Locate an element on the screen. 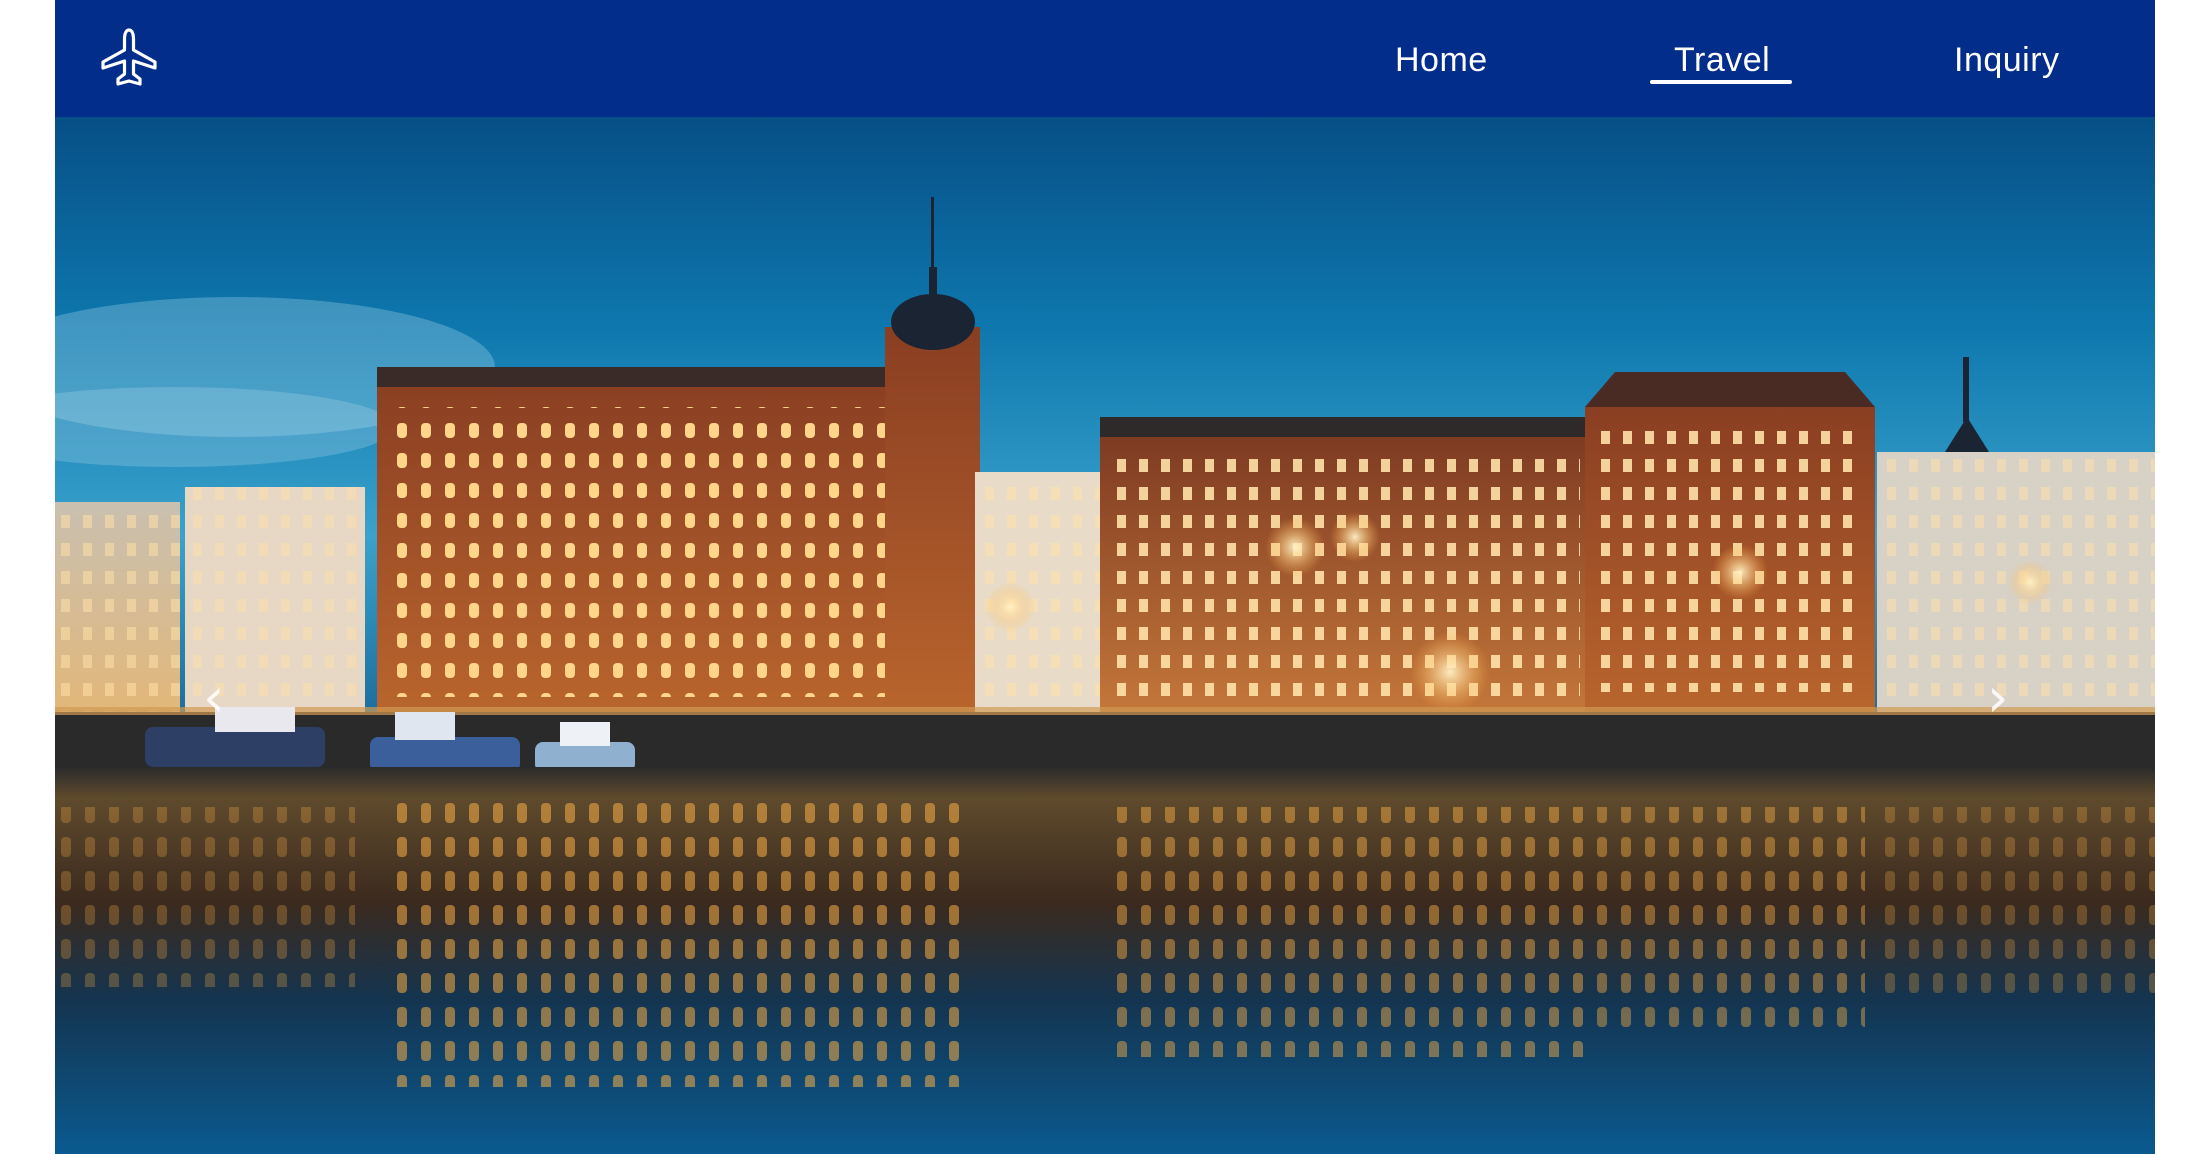 This screenshot has height=1154, width=2210. active-nav-underline is located at coordinates (1721, 82).